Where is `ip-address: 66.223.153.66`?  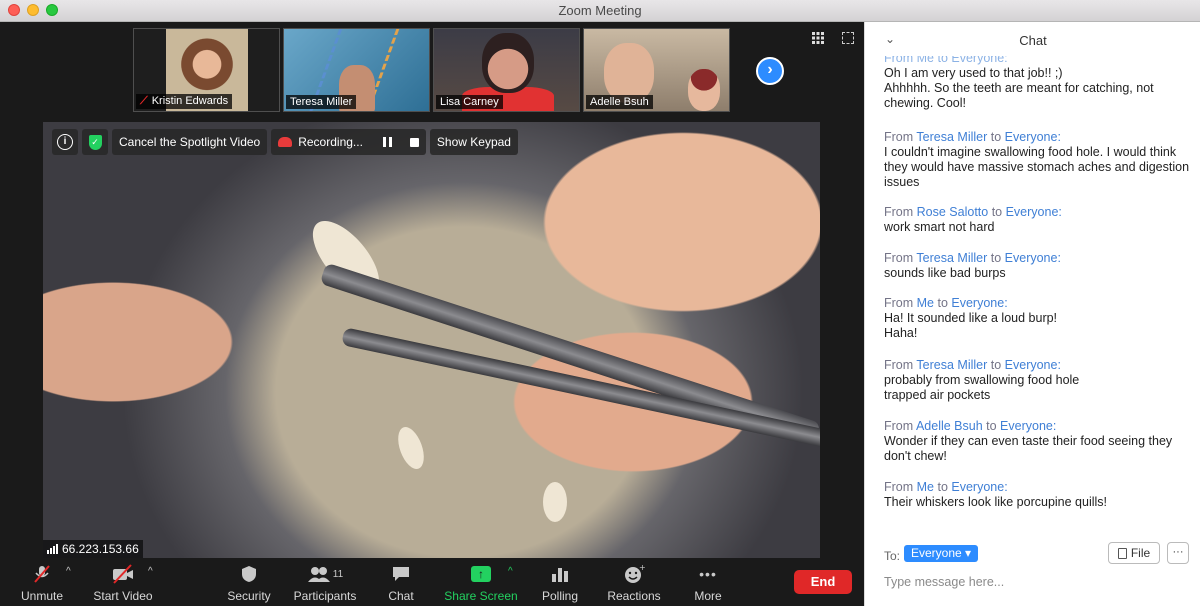
ip-address: 66.223.153.66 is located at coordinates (100, 549).